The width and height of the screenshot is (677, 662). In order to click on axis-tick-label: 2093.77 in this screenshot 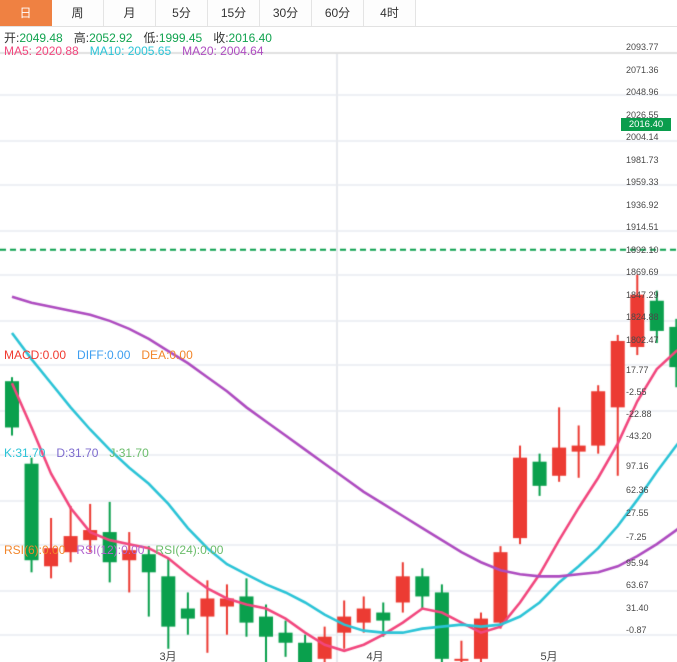, I will do `click(642, 47)`.